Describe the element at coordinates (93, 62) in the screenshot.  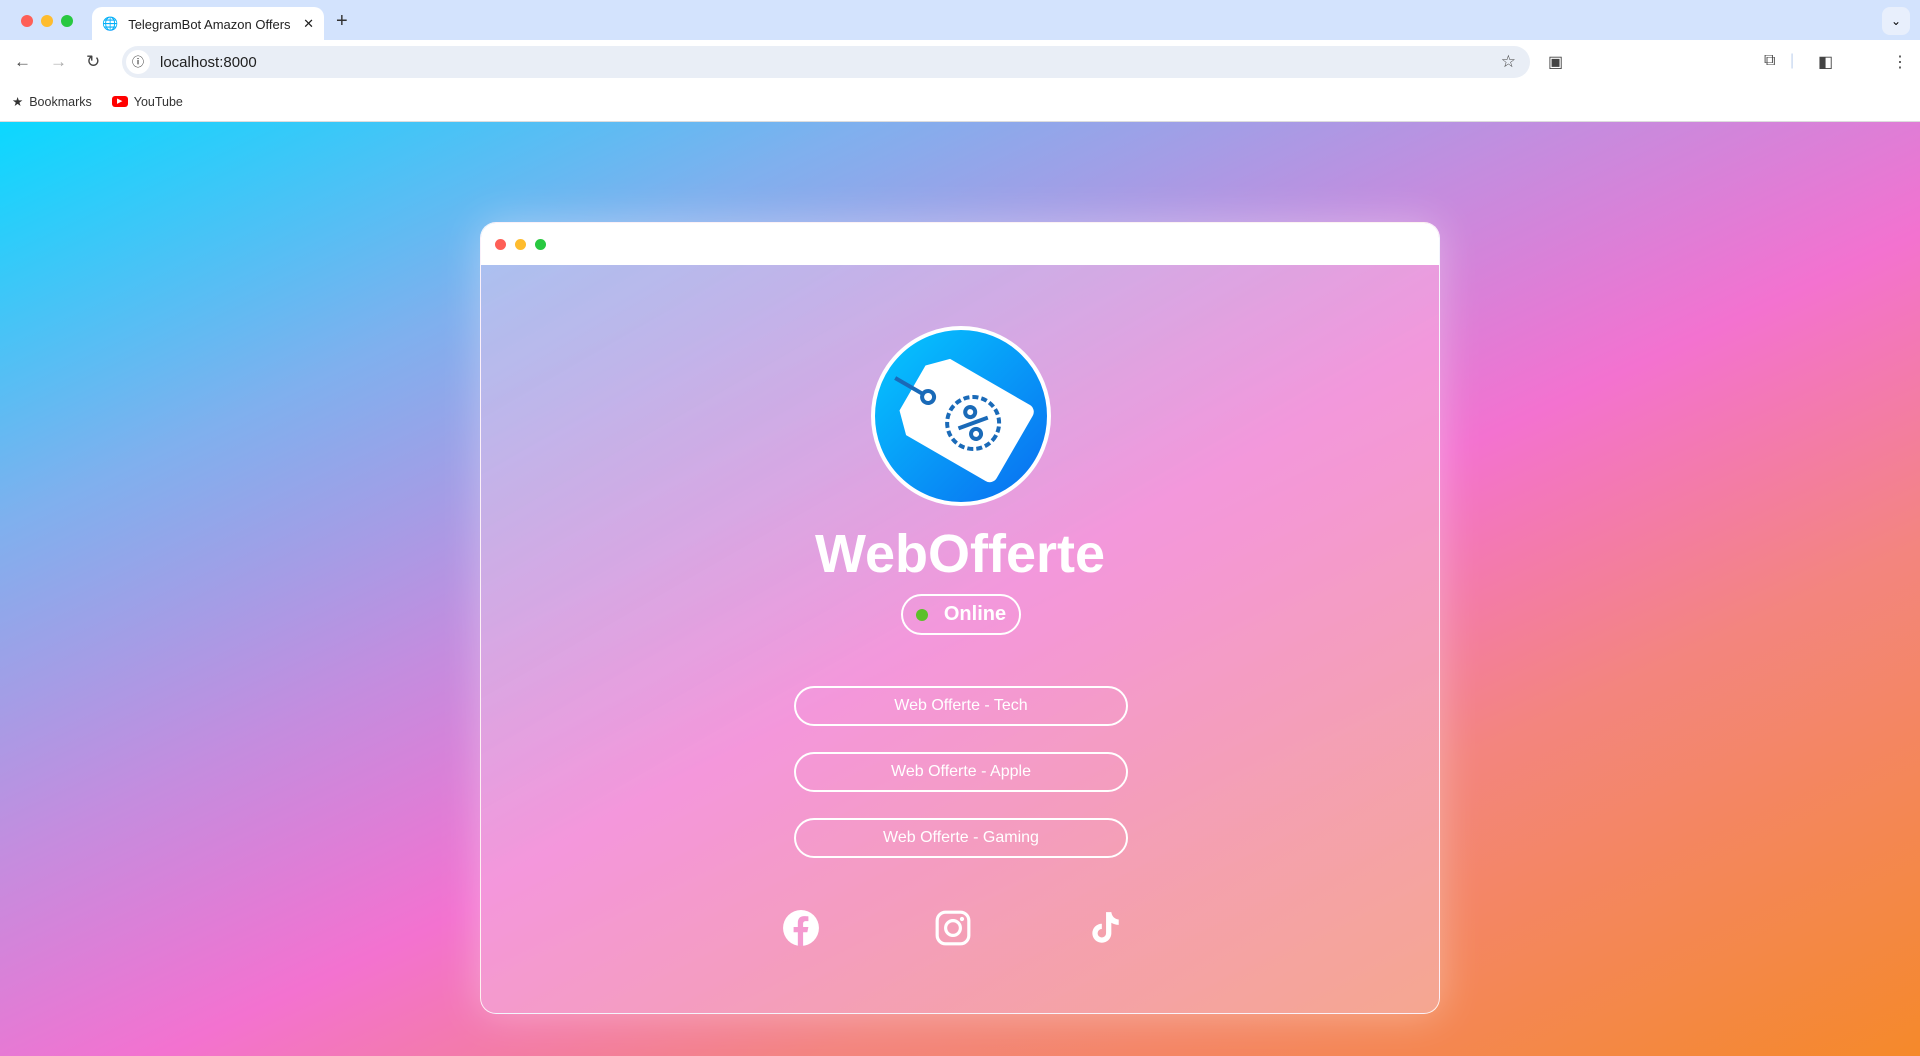
I see `reload-icon: ↻` at that location.